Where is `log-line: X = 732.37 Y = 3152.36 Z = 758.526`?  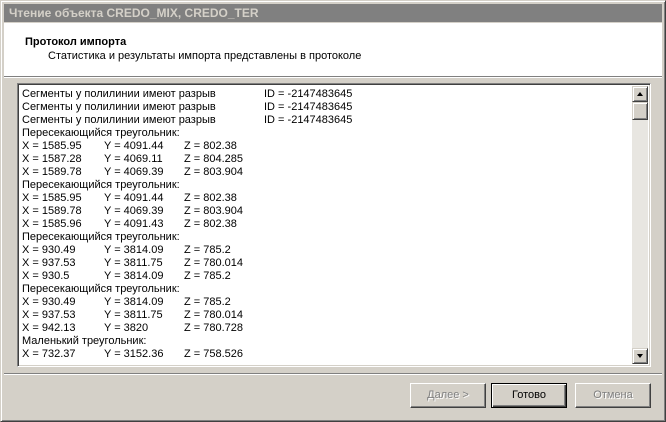 log-line: X = 732.37 Y = 3152.36 Z = 758.526 is located at coordinates (327, 354).